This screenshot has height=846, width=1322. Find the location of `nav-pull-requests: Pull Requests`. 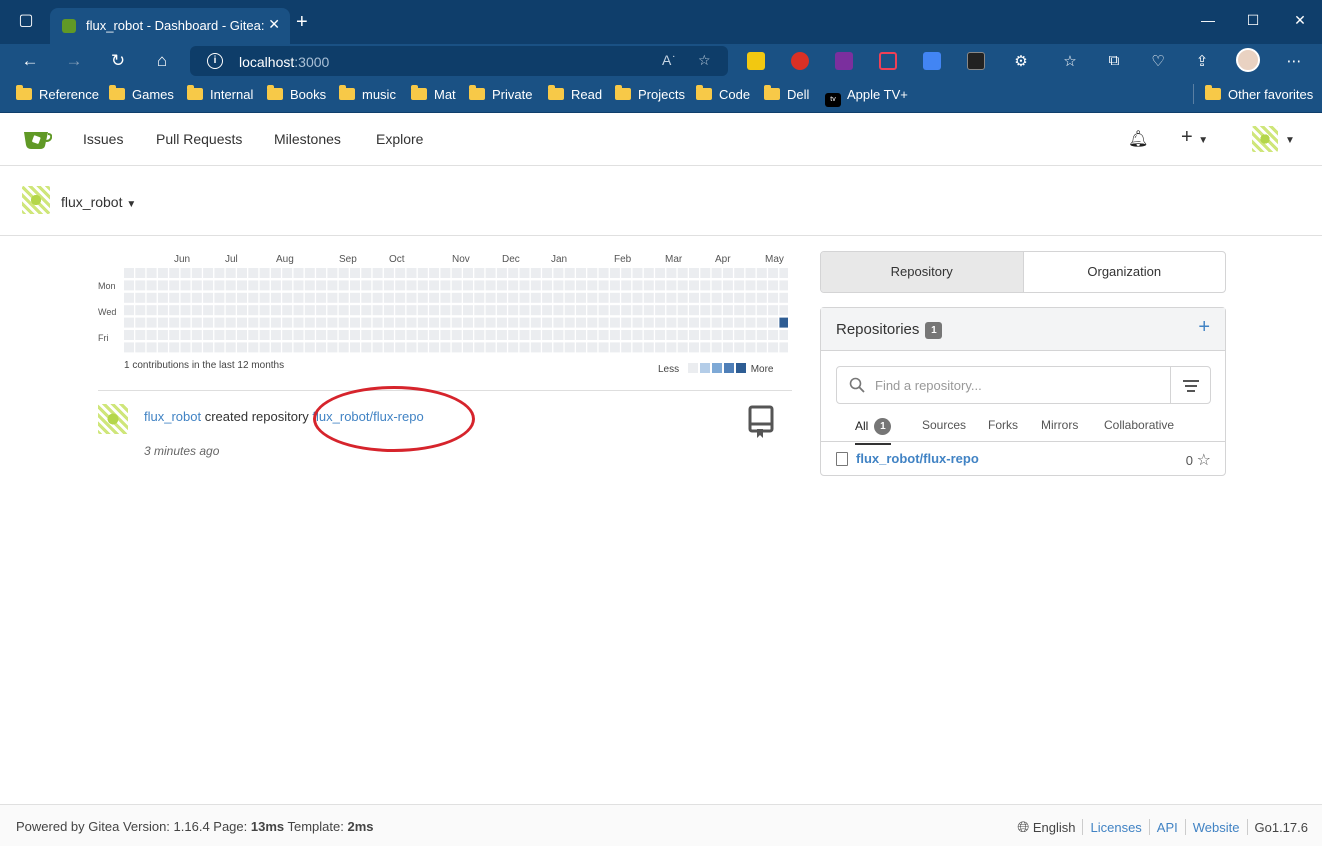

nav-pull-requests: Pull Requests is located at coordinates (199, 139).